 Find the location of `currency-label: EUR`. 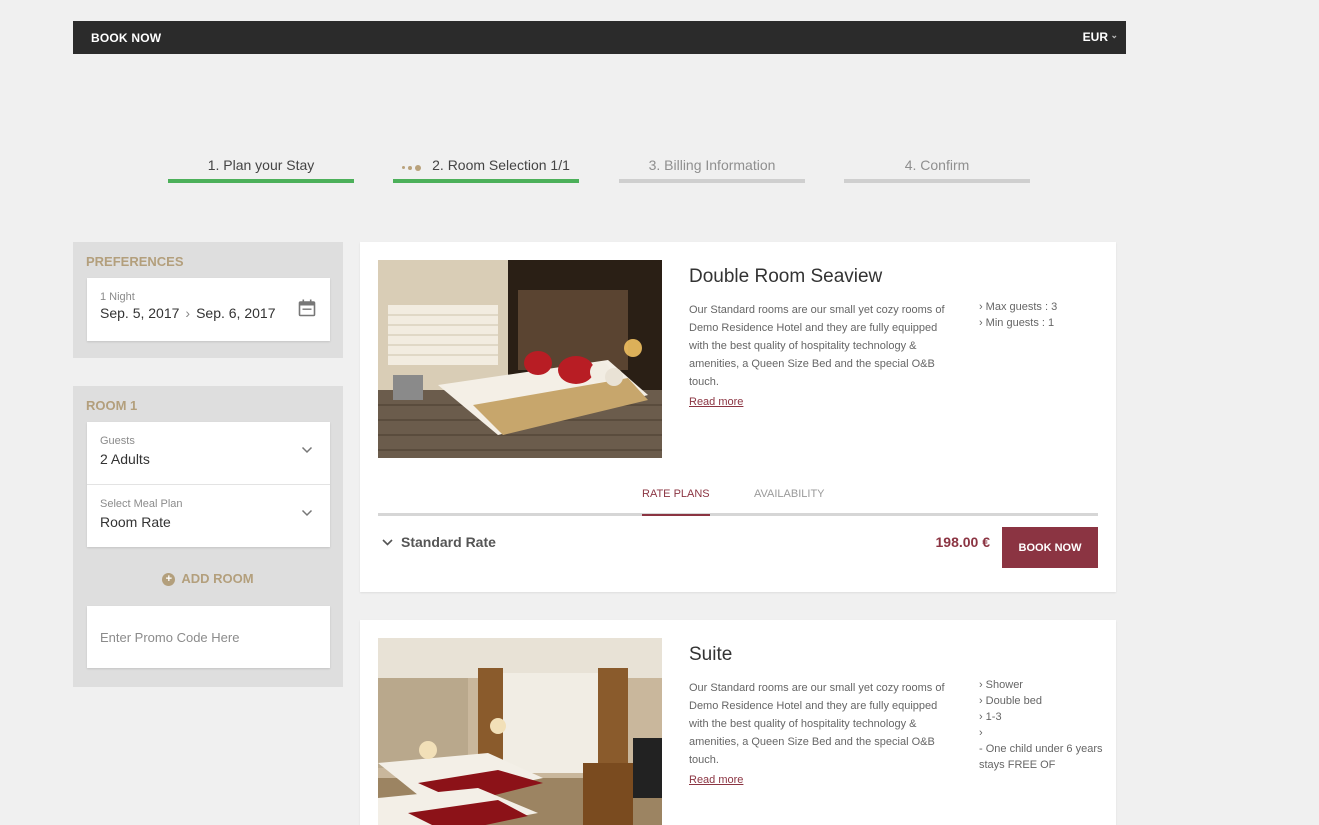

currency-label: EUR is located at coordinates (1095, 37).